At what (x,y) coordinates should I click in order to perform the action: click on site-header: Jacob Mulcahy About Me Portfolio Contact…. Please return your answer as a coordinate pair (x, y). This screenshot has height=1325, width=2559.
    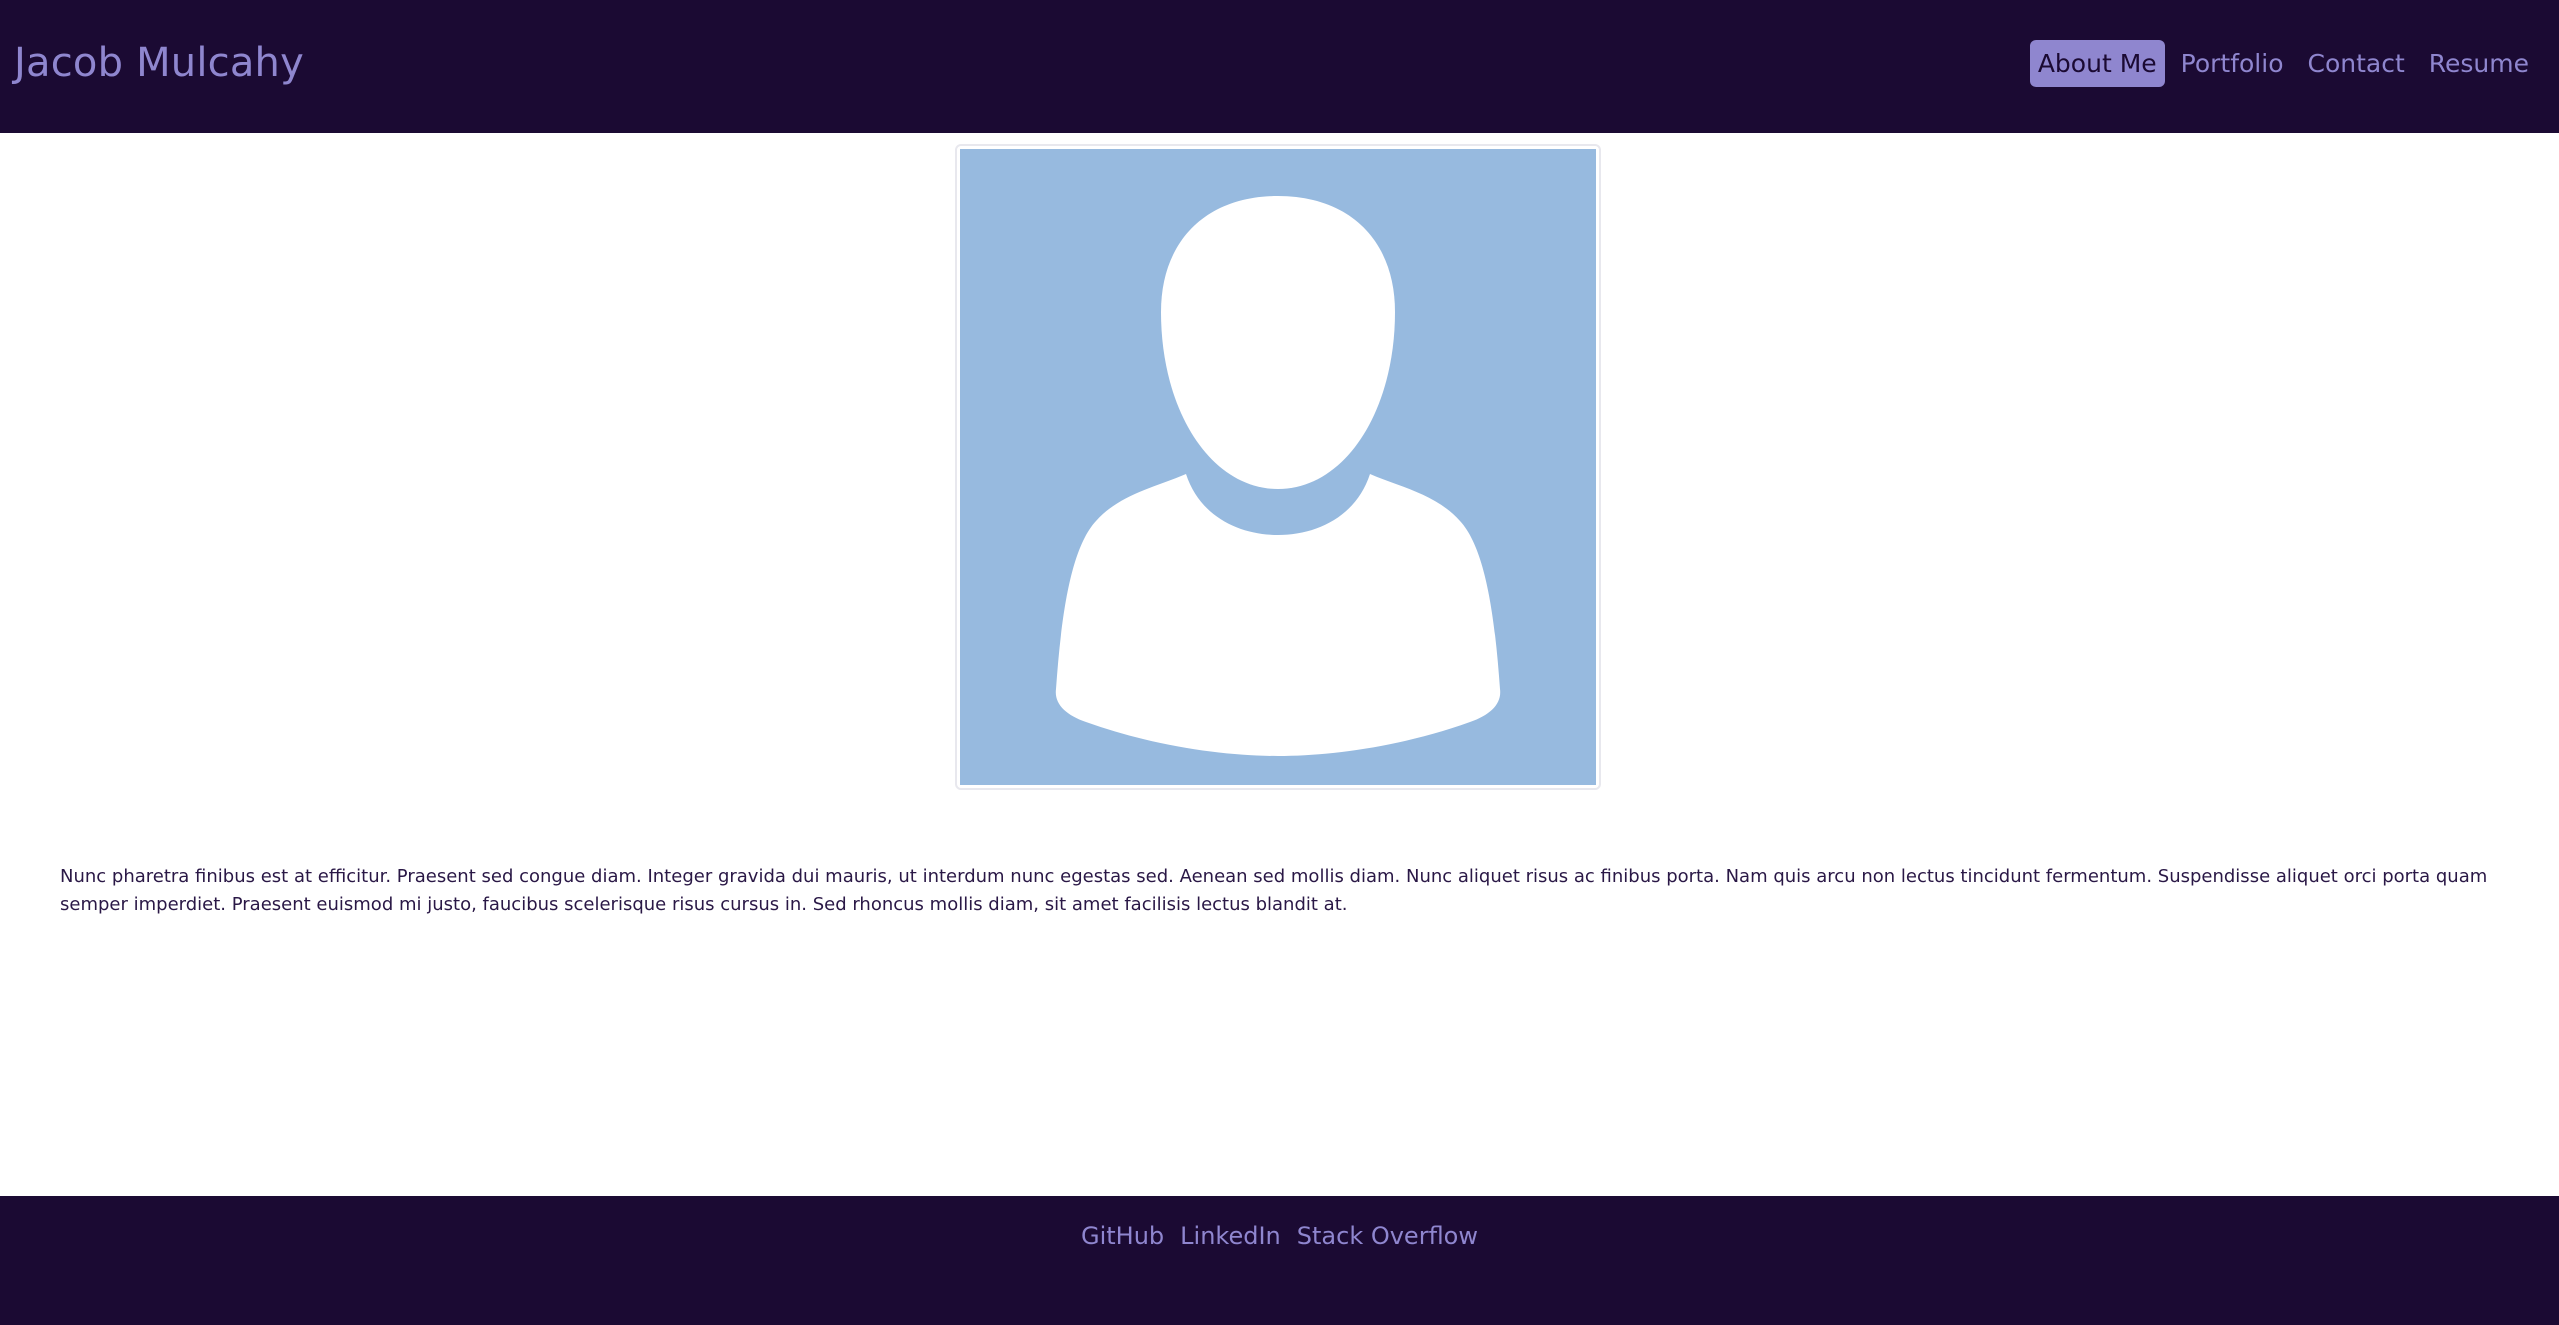
    Looking at the image, I should click on (1279, 66).